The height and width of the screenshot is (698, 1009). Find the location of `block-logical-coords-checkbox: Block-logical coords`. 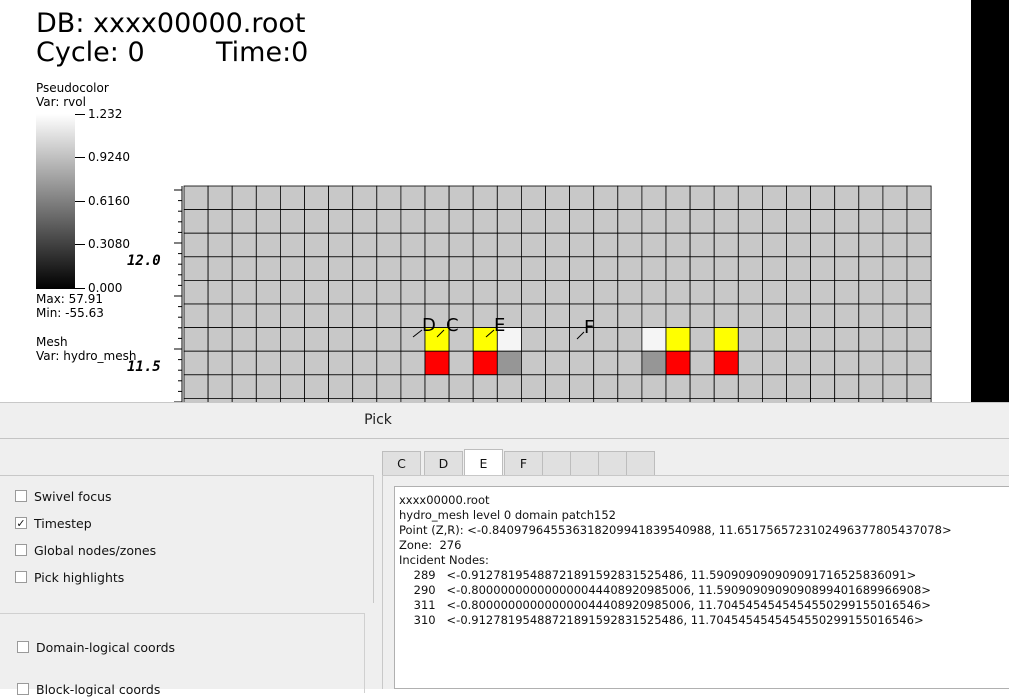

block-logical-coords-checkbox: Block-logical coords is located at coordinates (88, 689).